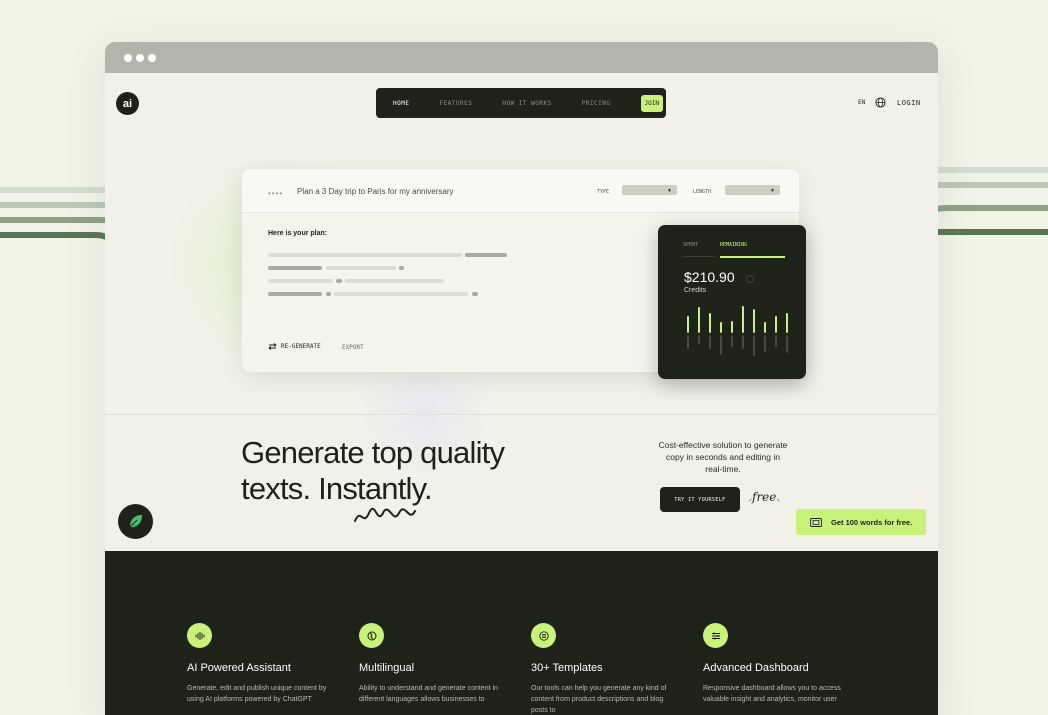 This screenshot has height=715, width=1048. Describe the element at coordinates (521, 57) in the screenshot. I see `browser-title-bar` at that location.